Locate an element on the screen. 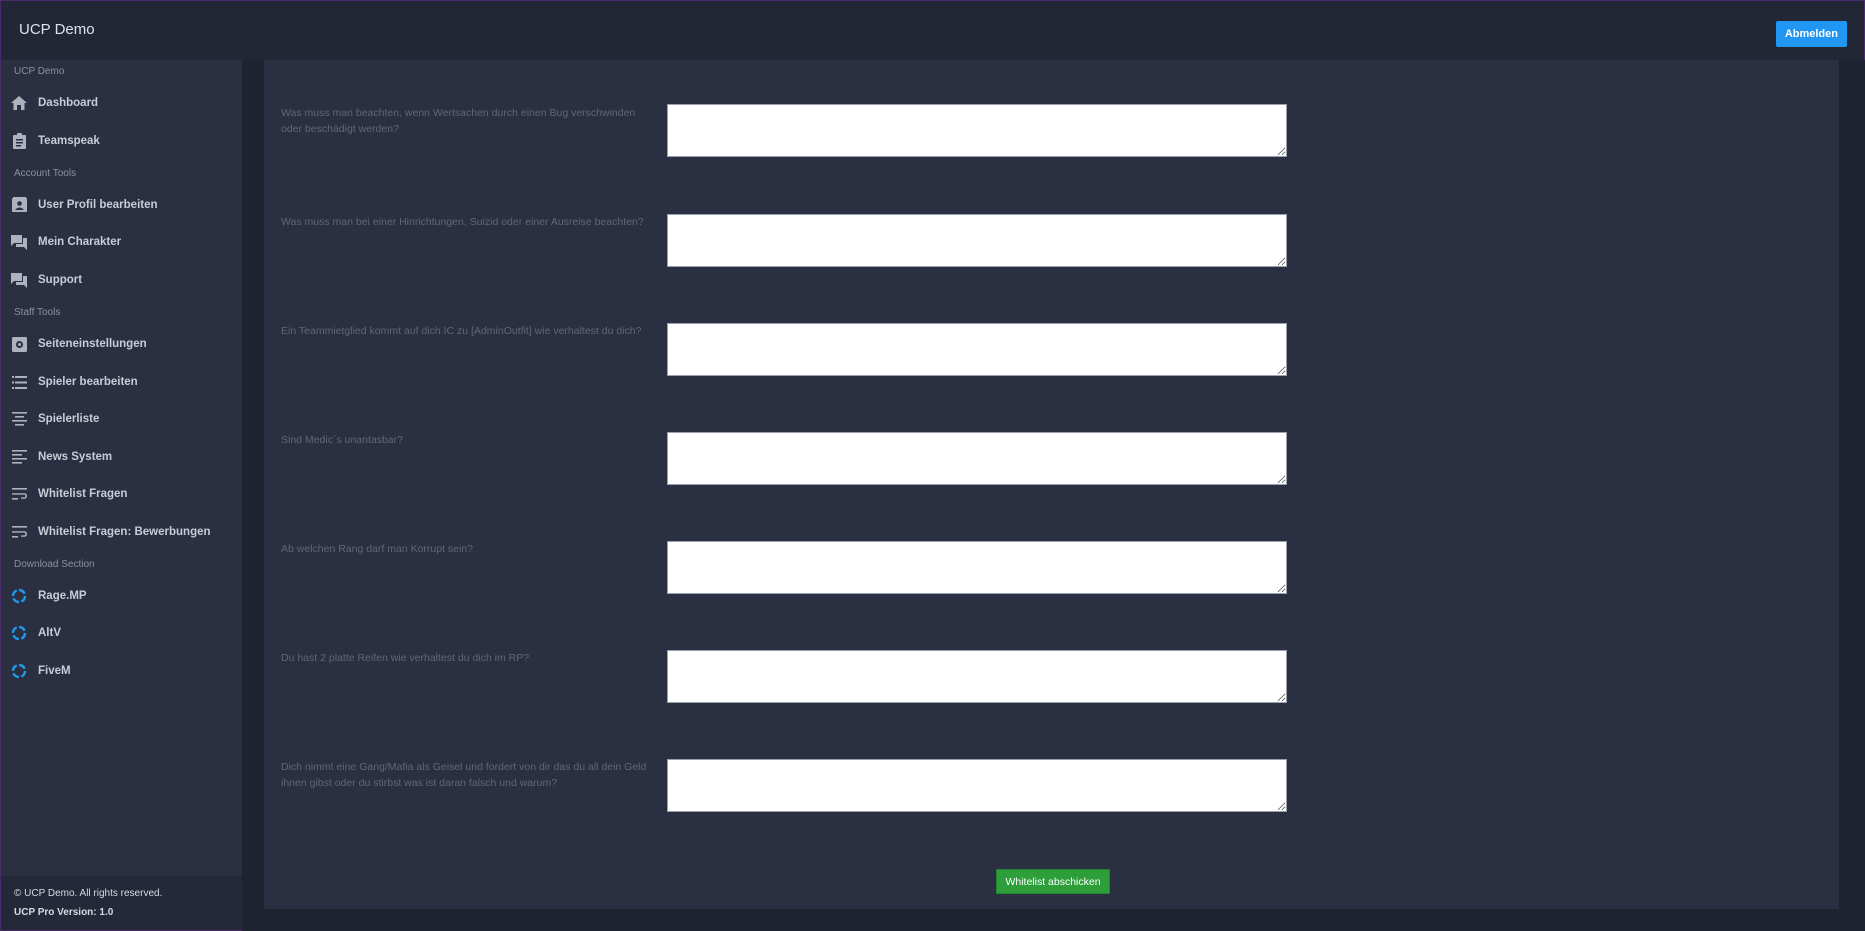 The width and height of the screenshot is (1865, 931). sidebar-item-spielerliste: Spielerliste is located at coordinates (121, 419).